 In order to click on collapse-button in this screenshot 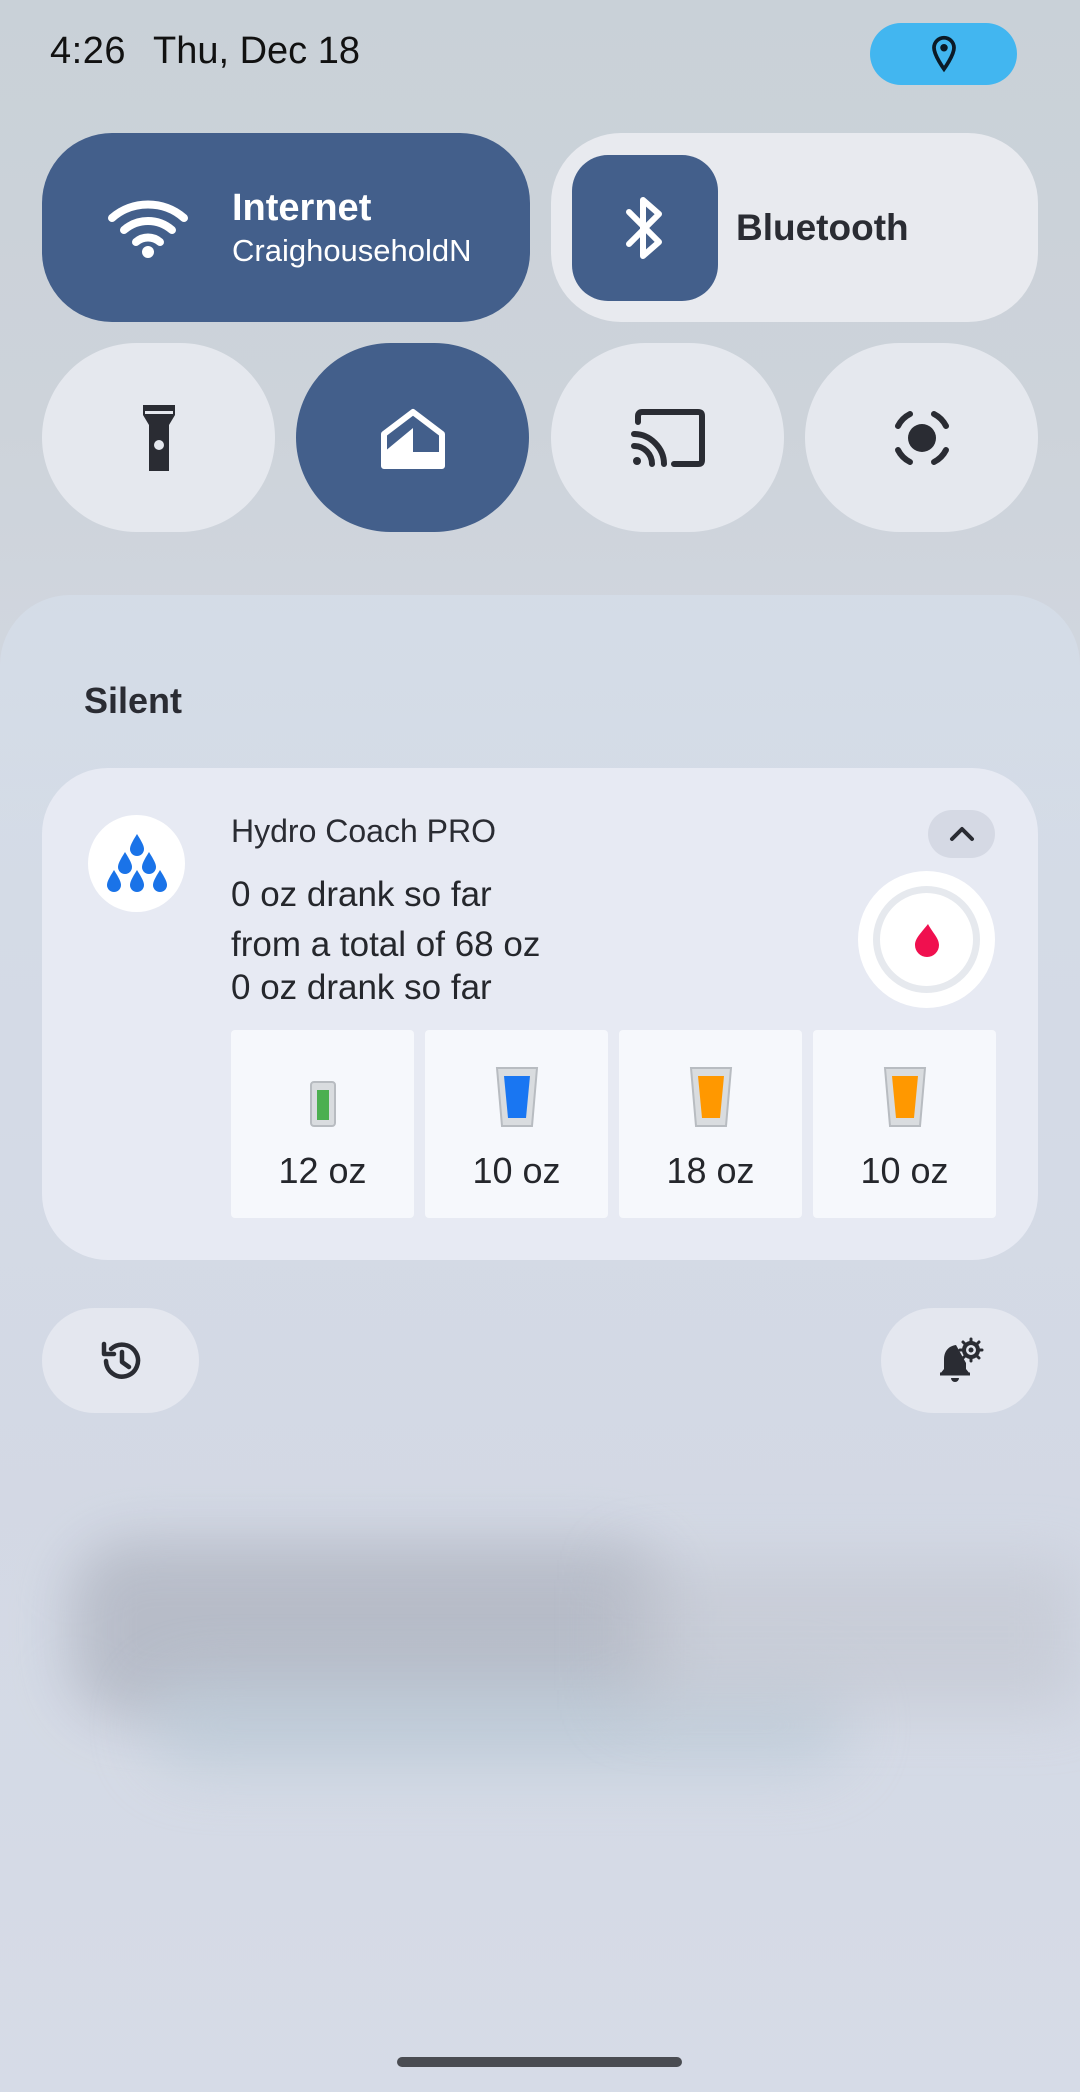, I will do `click(961, 834)`.